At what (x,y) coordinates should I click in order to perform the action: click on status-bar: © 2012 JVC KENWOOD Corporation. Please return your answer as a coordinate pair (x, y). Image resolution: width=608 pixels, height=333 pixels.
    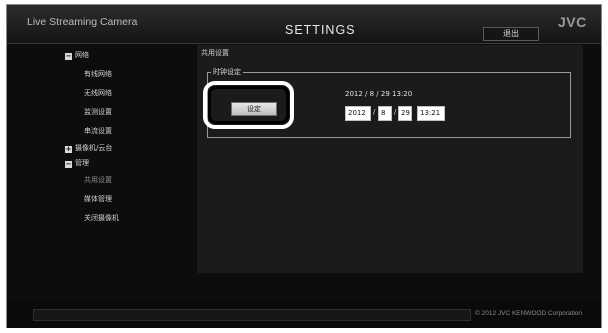
    Looking at the image, I should click on (304, 315).